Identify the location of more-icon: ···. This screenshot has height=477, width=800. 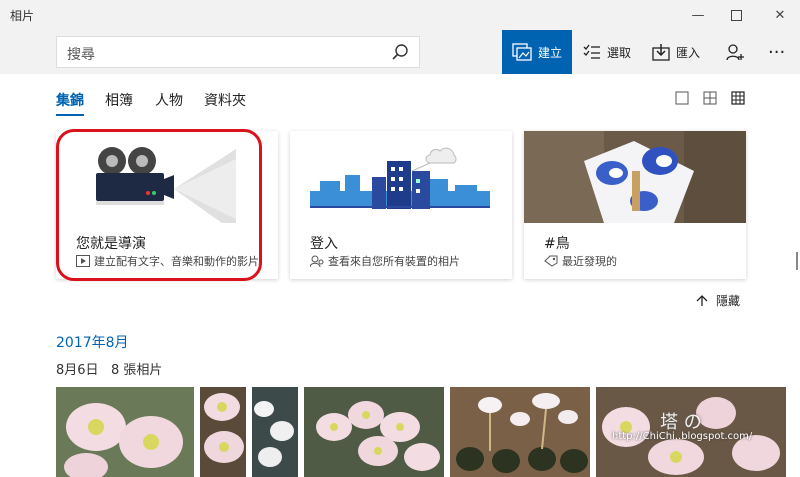
(777, 52).